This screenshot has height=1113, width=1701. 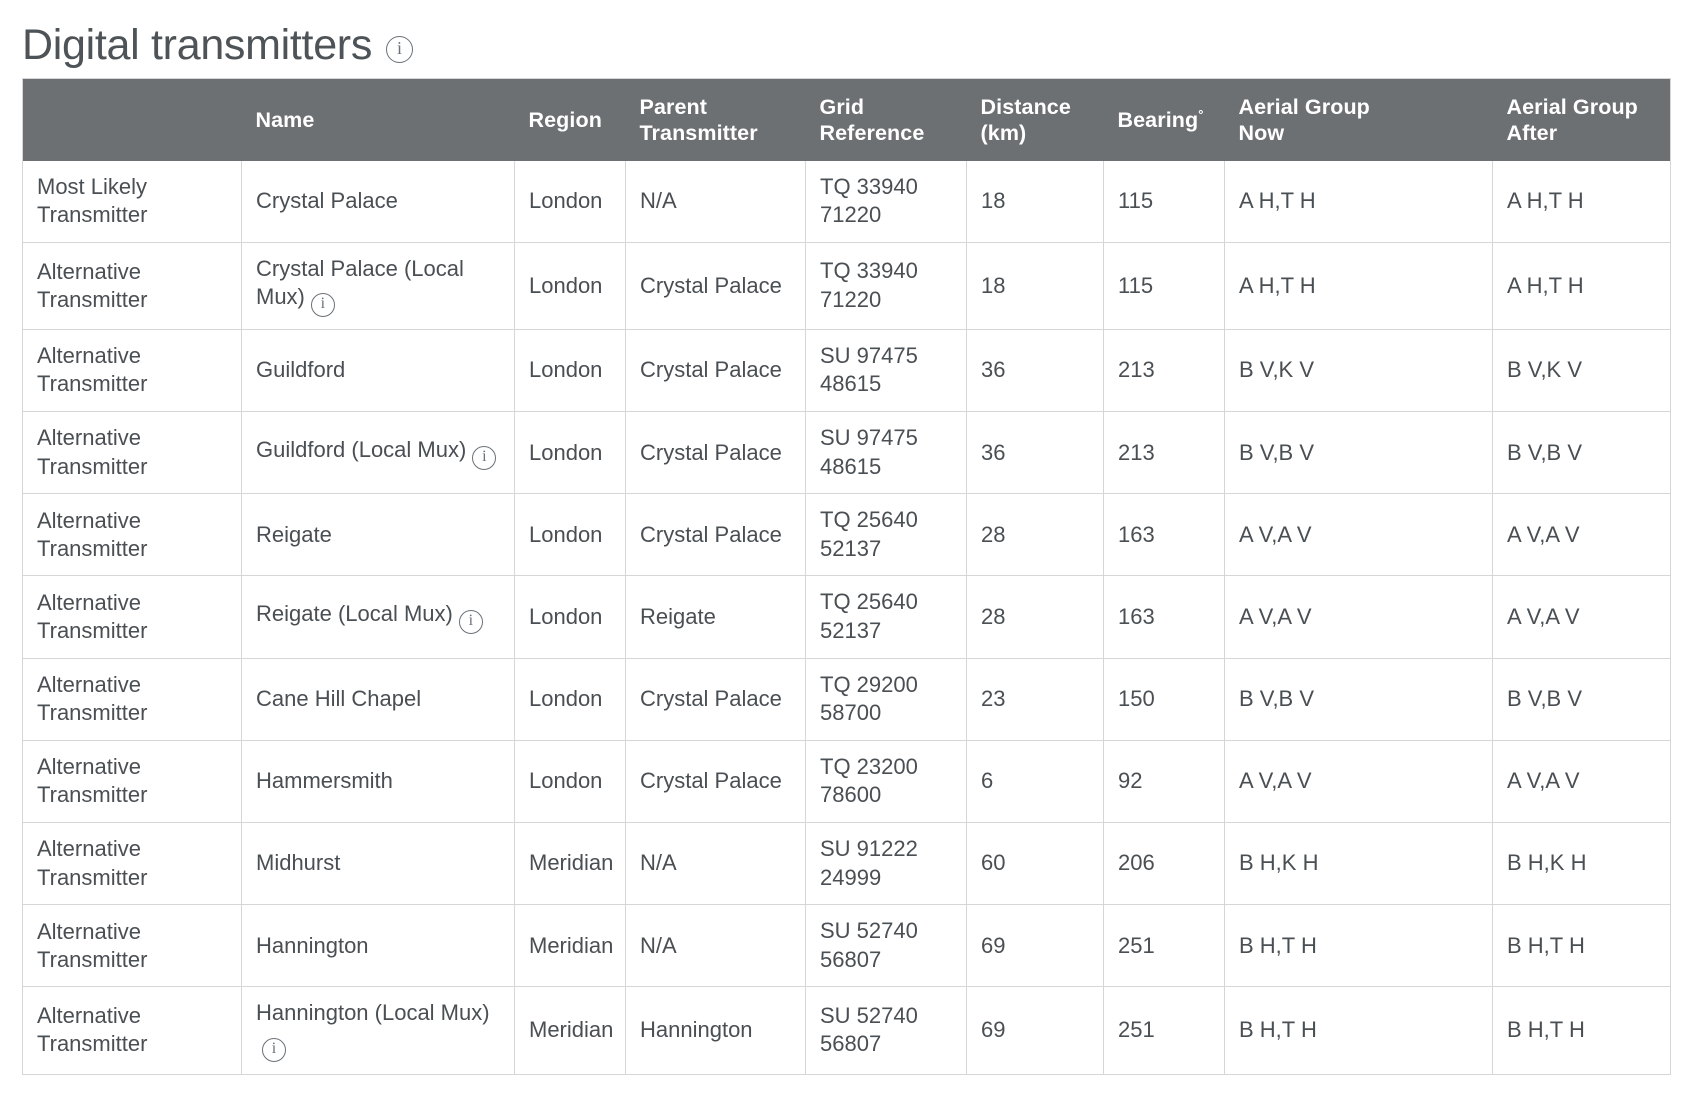 I want to click on transmitter-name-text: Midhurst, so click(x=298, y=863).